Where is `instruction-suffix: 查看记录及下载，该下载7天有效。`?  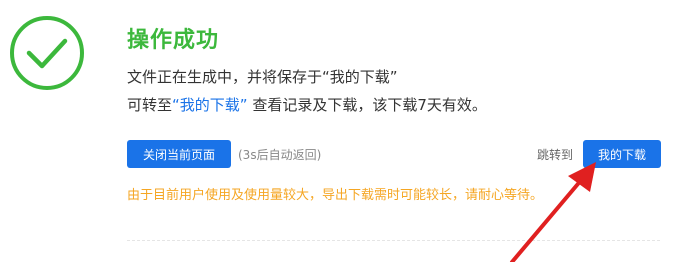
instruction-suffix: 查看记录及下载，该下载7天有效。 is located at coordinates (367, 105).